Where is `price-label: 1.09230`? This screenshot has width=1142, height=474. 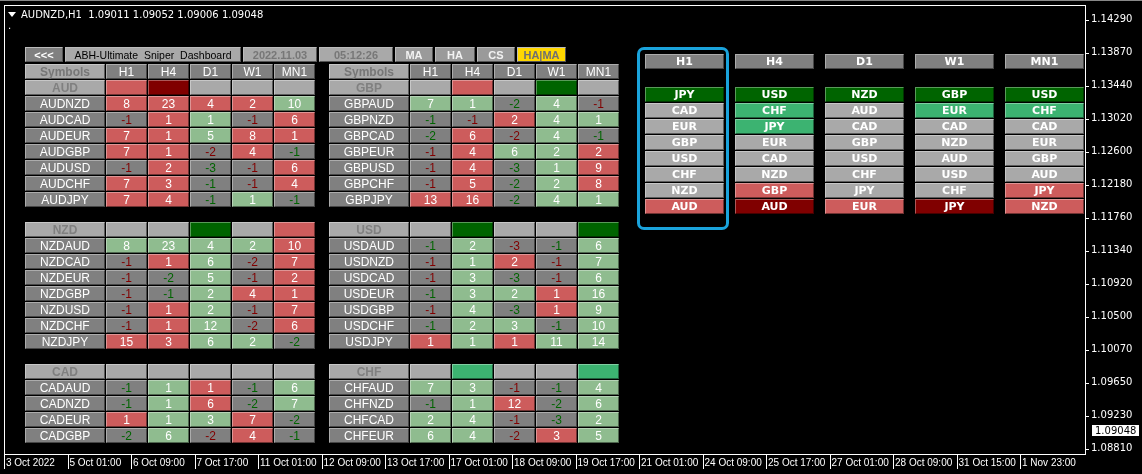 price-label: 1.09230 is located at coordinates (1112, 414).